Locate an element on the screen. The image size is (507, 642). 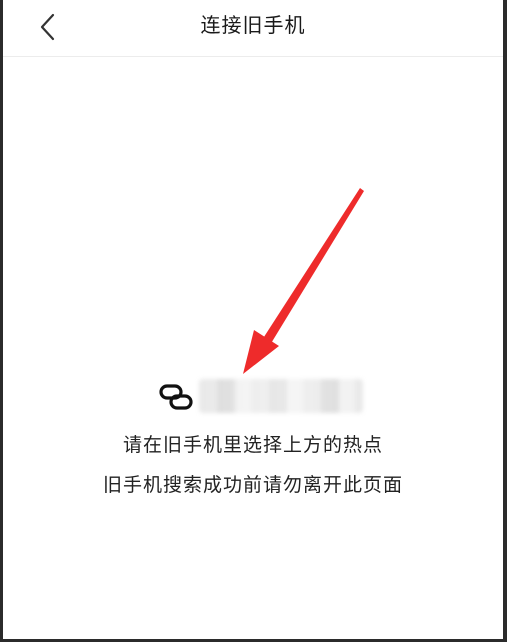
instruction-line-1: 请在旧手机里选择上方的热点 is located at coordinates (252, 445).